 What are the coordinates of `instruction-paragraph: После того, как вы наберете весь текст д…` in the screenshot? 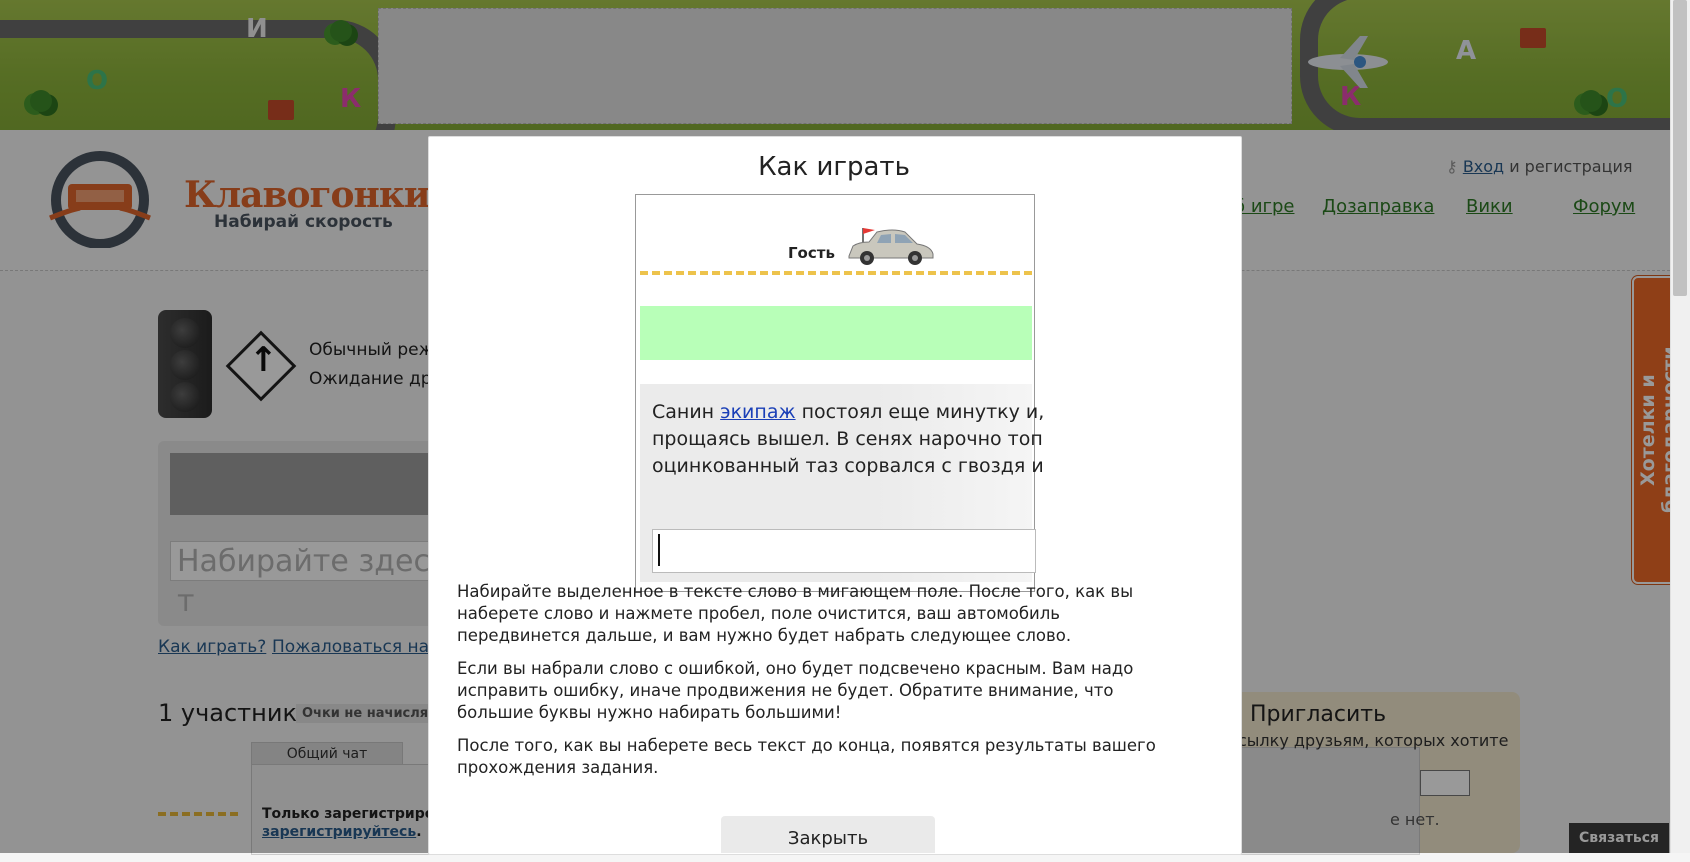 It's located at (806, 756).